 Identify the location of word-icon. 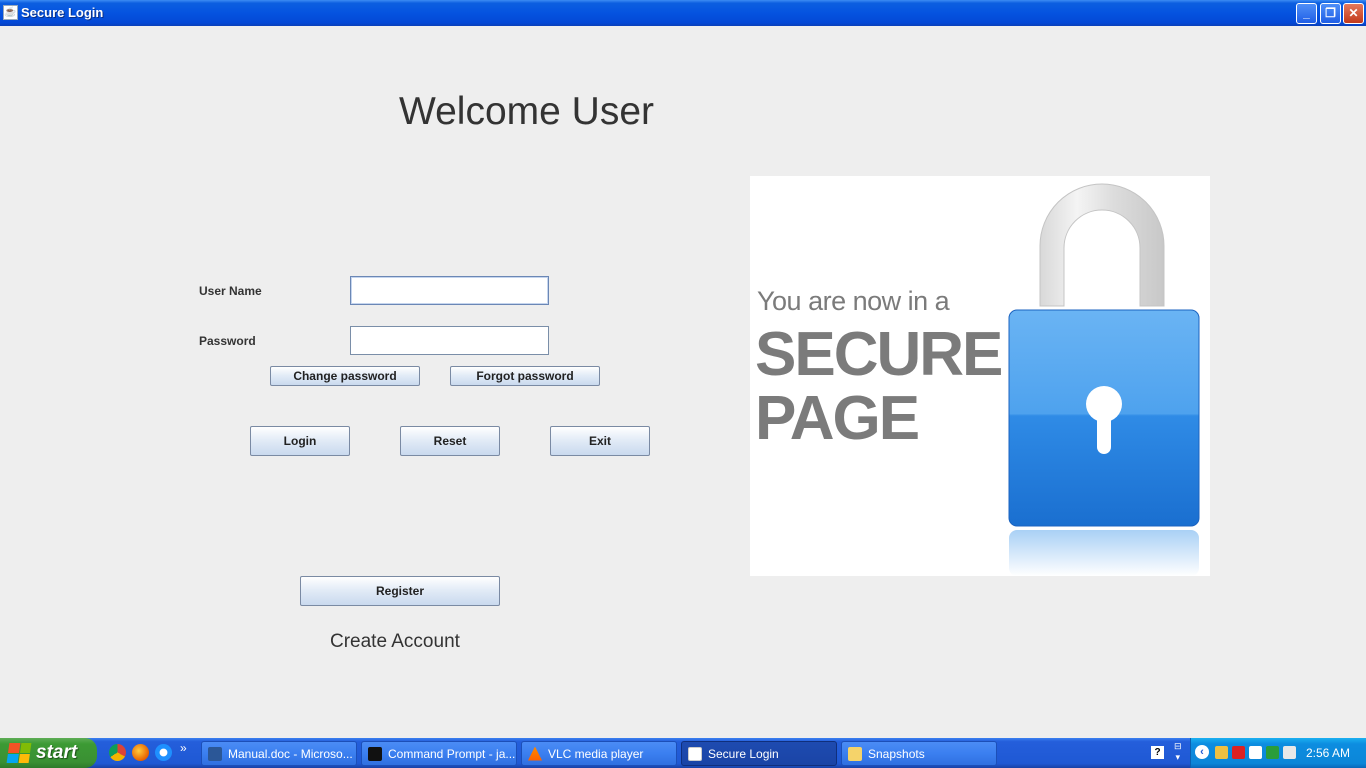
(215, 753).